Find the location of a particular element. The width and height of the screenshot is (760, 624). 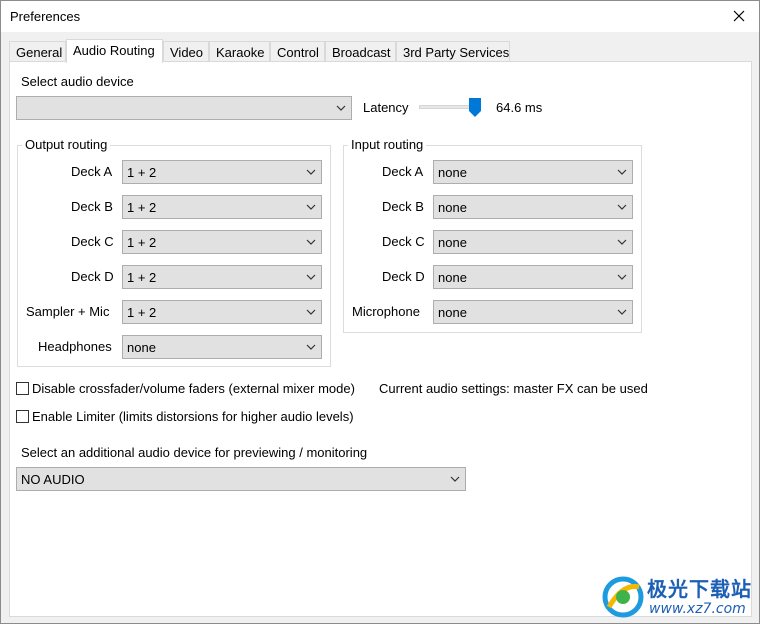

title-bar: Preferences is located at coordinates (380, 16).